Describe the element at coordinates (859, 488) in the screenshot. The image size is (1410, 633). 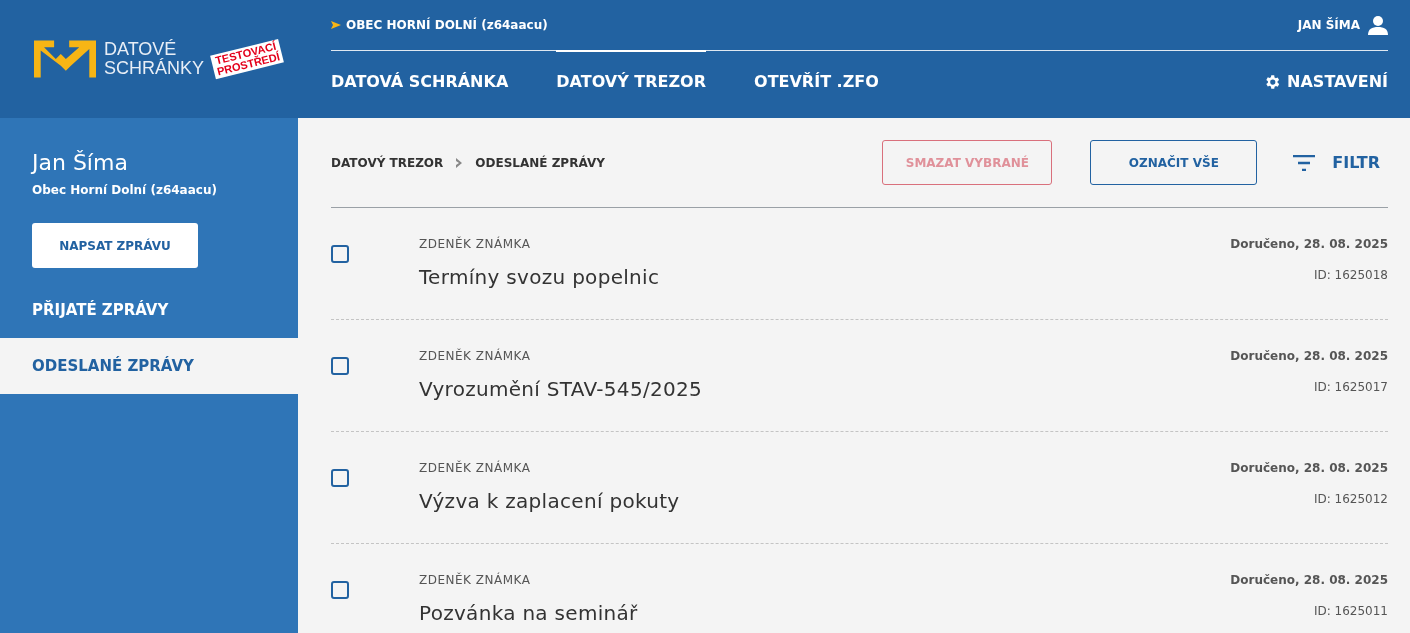
I see `message-row: ZDENĚK ZNÁMKA Výzva k zaplacení pokuty Doručeno, 28. 08. 2025 ID: 1625012` at that location.